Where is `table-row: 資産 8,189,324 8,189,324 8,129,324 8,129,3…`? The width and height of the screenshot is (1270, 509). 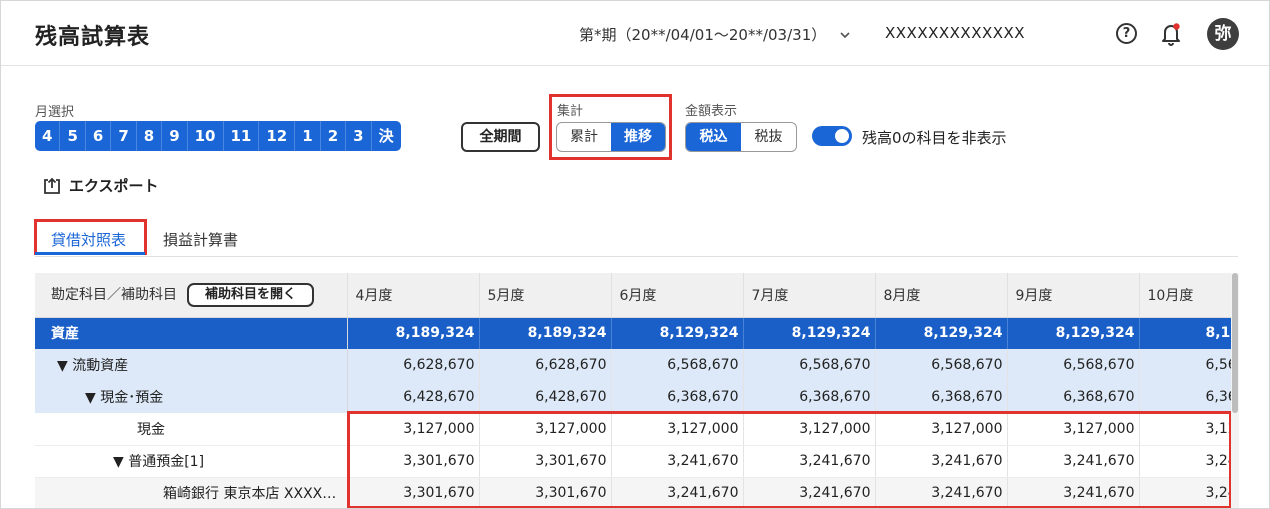
table-row: 資産 8,189,324 8,189,324 8,129,324 8,129,3… is located at coordinates (633, 333).